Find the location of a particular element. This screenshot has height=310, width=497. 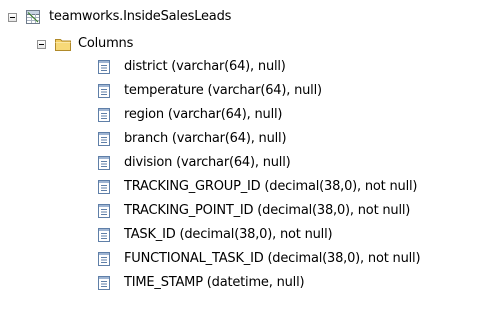

folder-icon is located at coordinates (63, 45).